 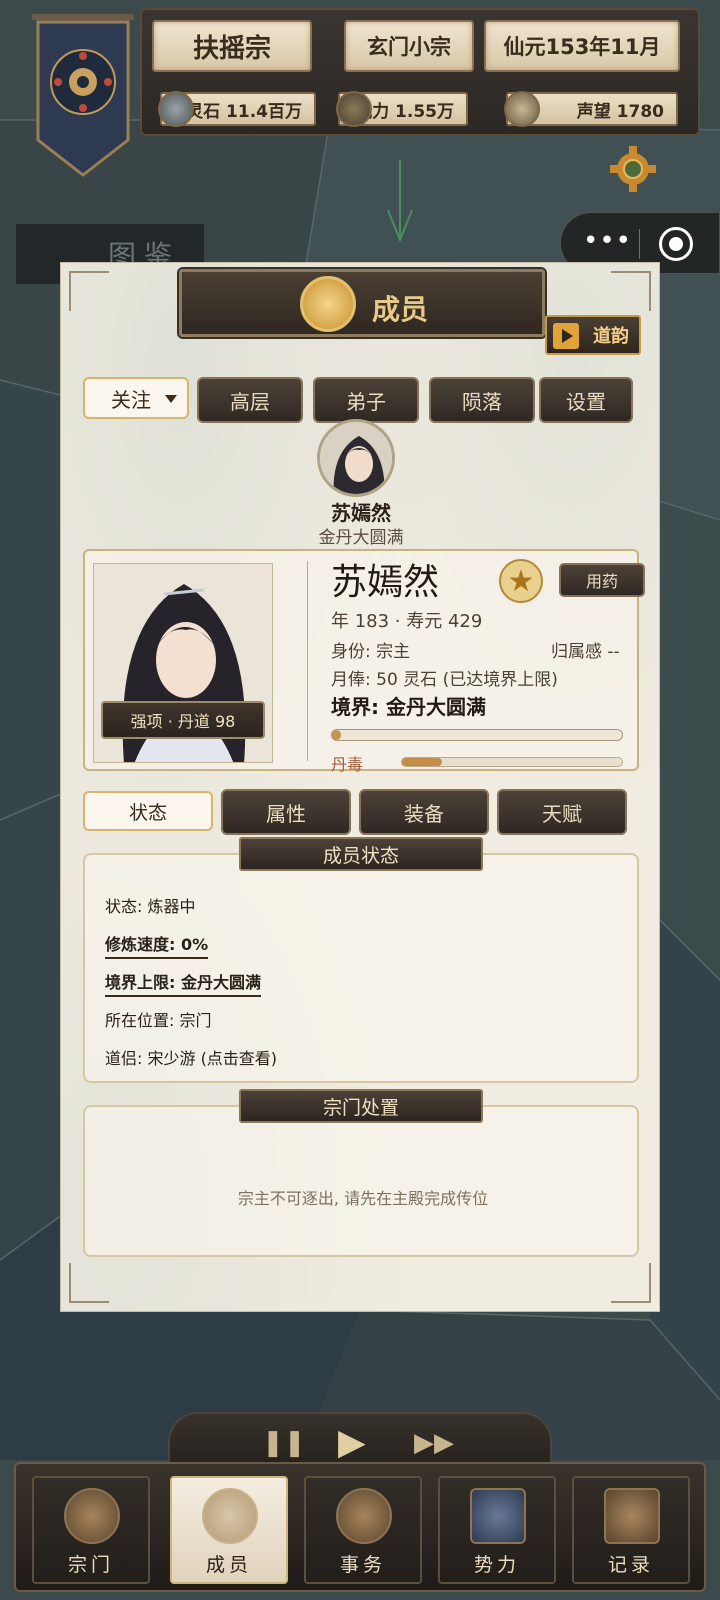 I want to click on sect-banner-emblem, so click(x=83, y=95).